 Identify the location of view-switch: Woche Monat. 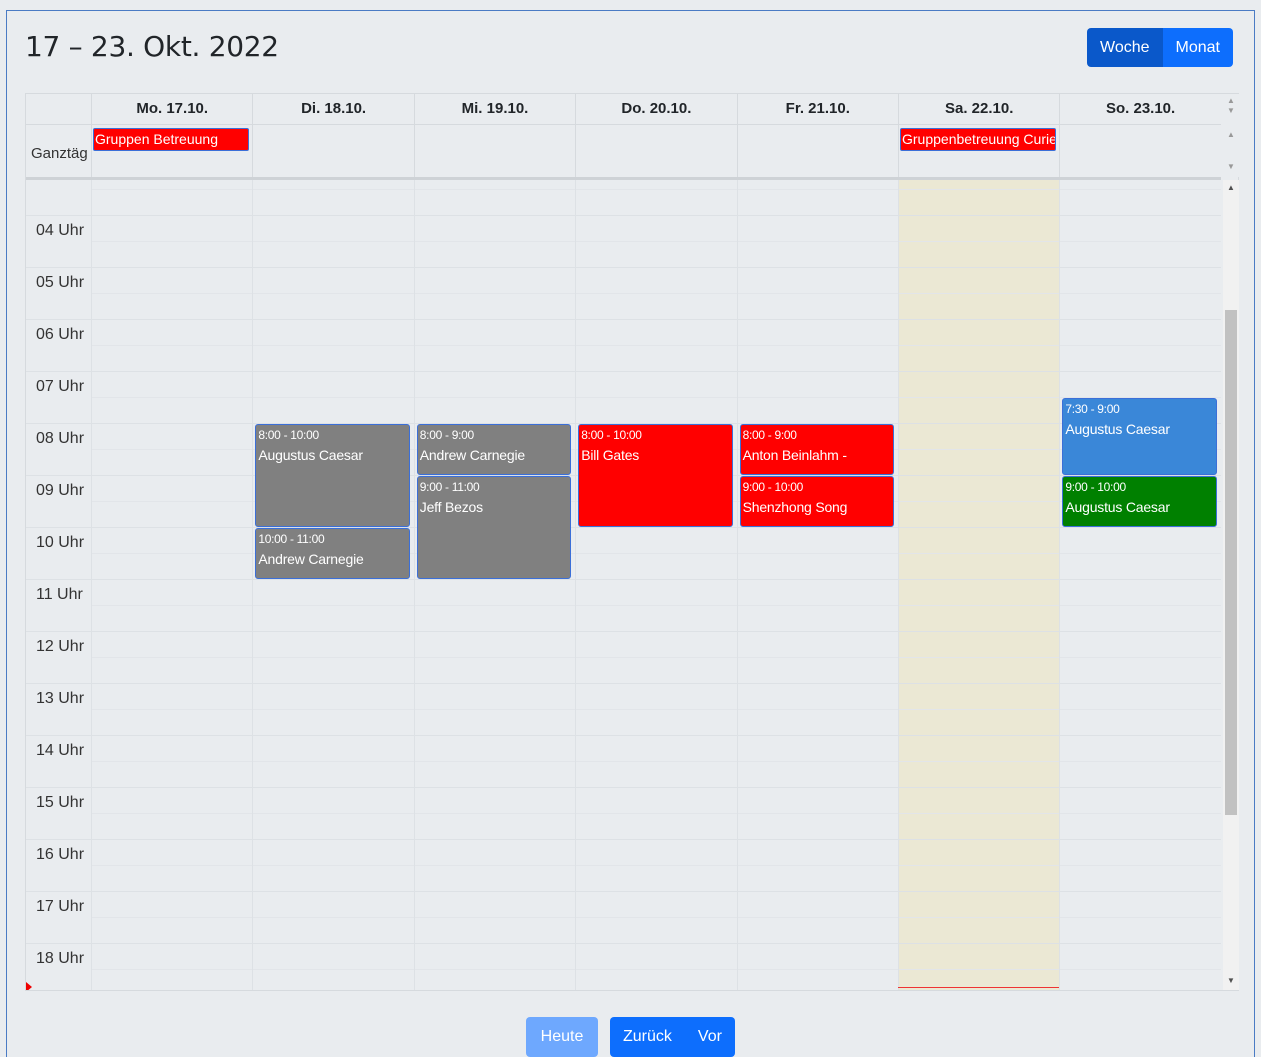
(1160, 47).